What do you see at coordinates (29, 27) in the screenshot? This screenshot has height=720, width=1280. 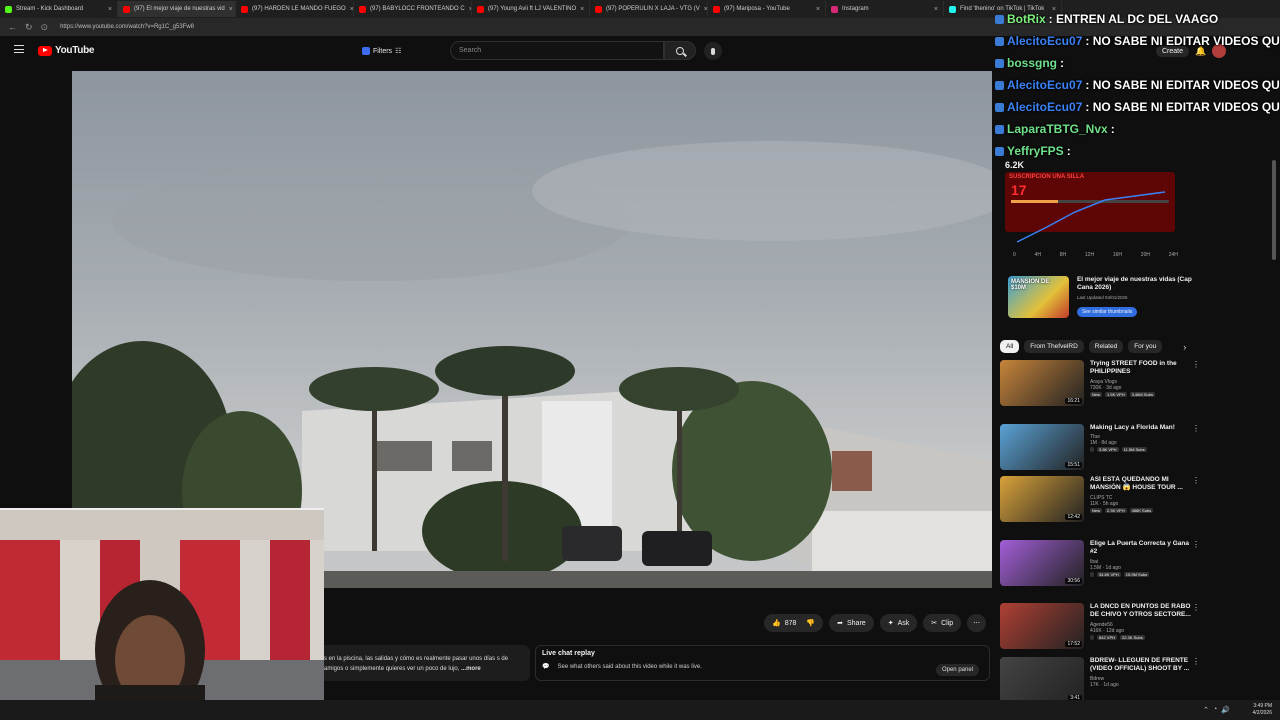 I see `reload-icon: ↻` at bounding box center [29, 27].